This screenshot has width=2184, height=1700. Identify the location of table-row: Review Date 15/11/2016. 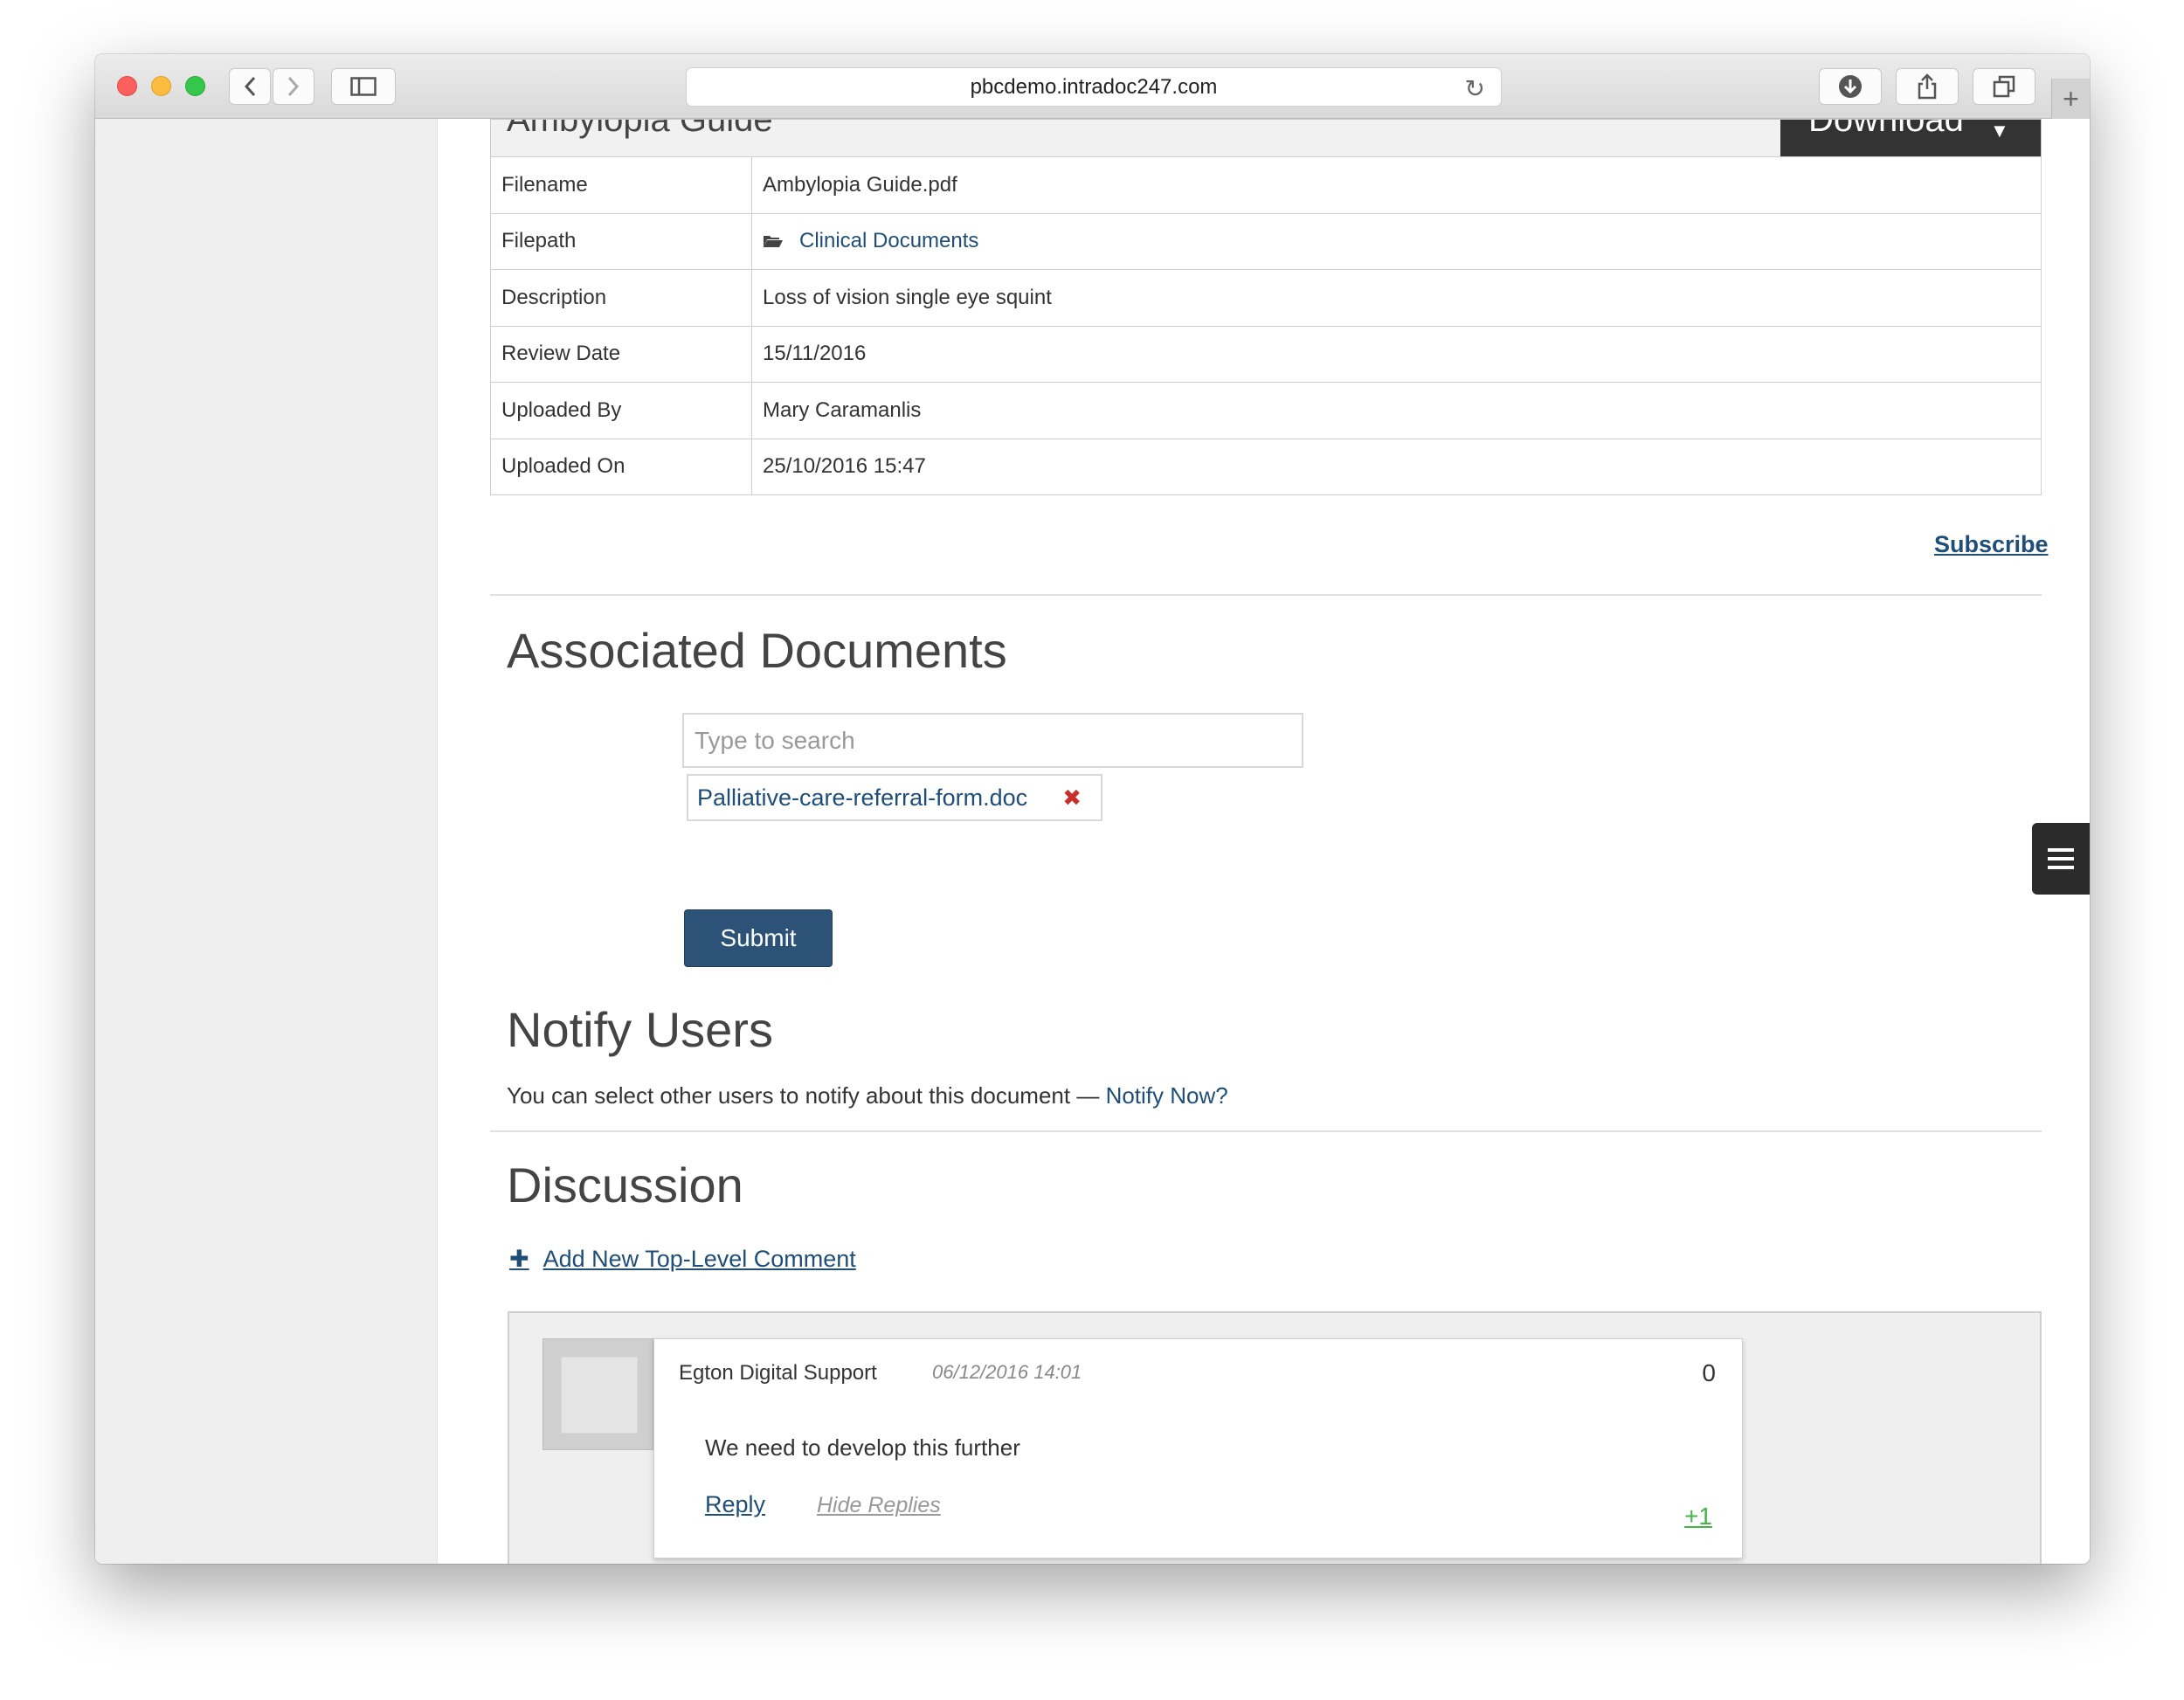
(1266, 354).